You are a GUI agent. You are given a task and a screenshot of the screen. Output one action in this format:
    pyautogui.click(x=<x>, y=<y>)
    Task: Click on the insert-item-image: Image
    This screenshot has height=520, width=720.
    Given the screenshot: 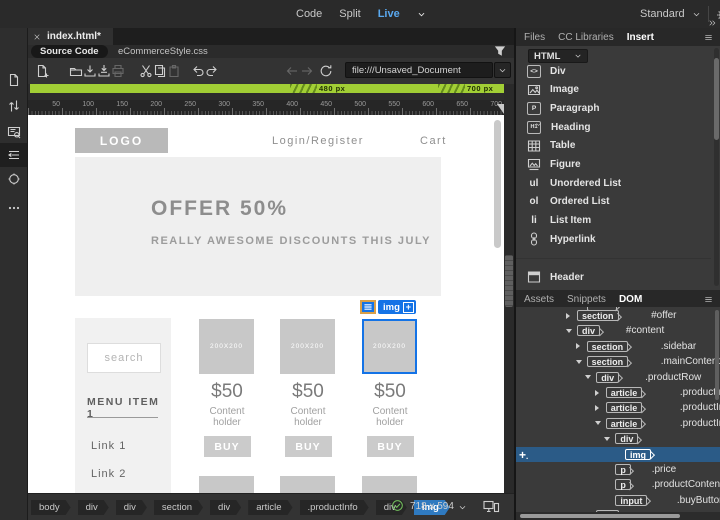 What is the action you would take?
    pyautogui.click(x=613, y=90)
    